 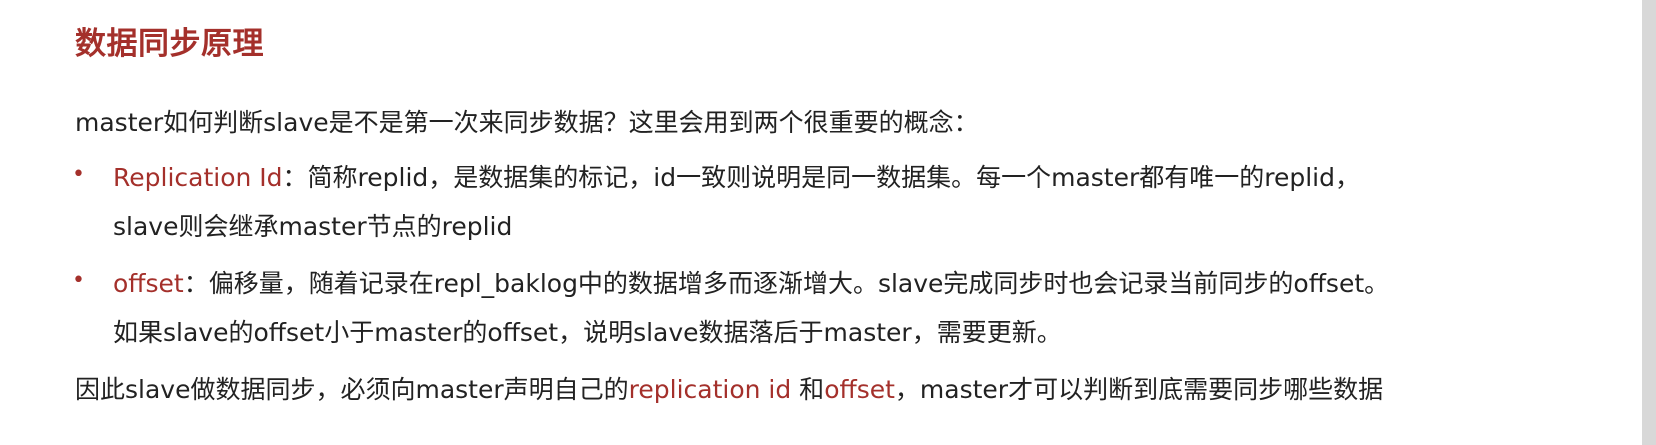 What do you see at coordinates (1139, 389) in the screenshot?
I see `conclusion-part3: ，master才可以判断到底需要同步哪些数据` at bounding box center [1139, 389].